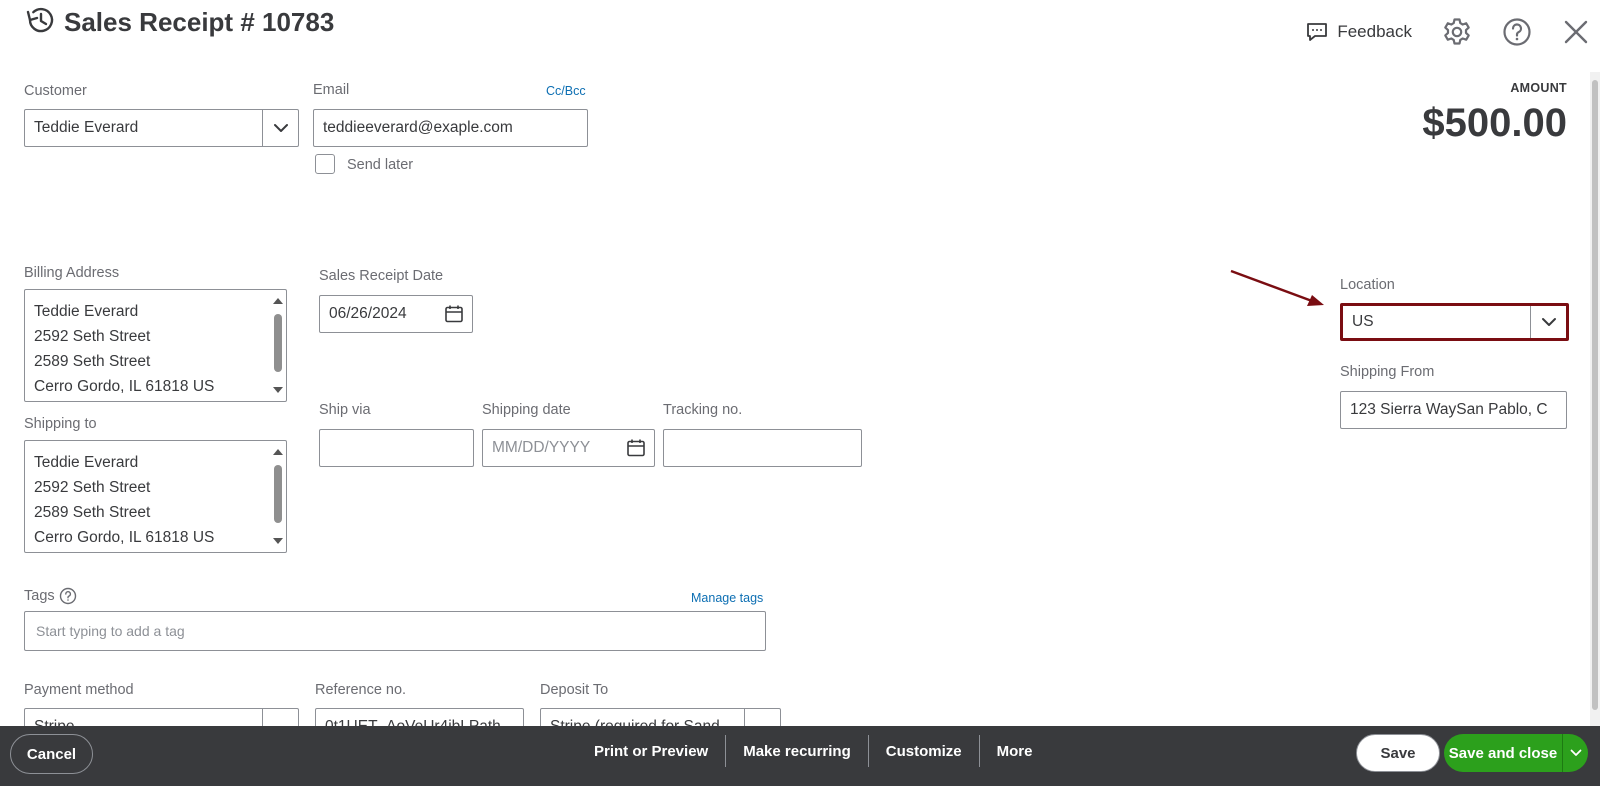 This screenshot has height=786, width=1600. I want to click on billing-address-label: Billing Address, so click(72, 273).